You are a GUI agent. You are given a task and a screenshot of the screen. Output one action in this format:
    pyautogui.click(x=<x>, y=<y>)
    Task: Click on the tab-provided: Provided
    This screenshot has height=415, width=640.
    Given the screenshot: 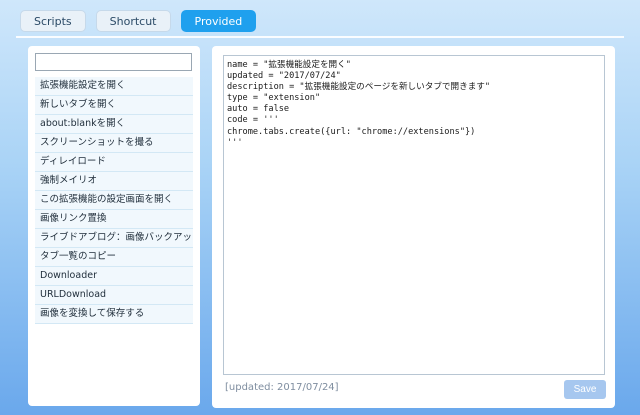 What is the action you would take?
    pyautogui.click(x=218, y=21)
    